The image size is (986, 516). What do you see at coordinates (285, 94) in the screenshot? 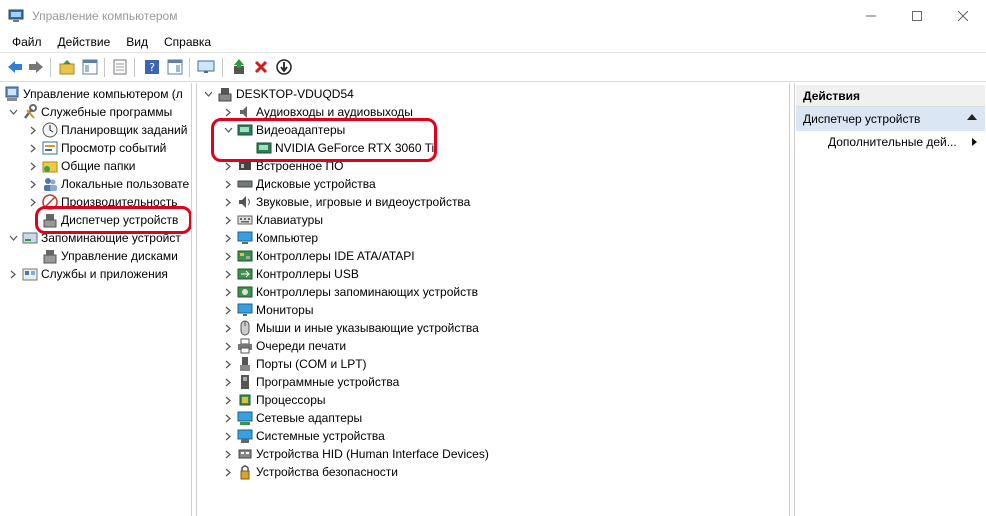
I see `tree-item-computer-name: DESKTOP-VDUQD54` at bounding box center [285, 94].